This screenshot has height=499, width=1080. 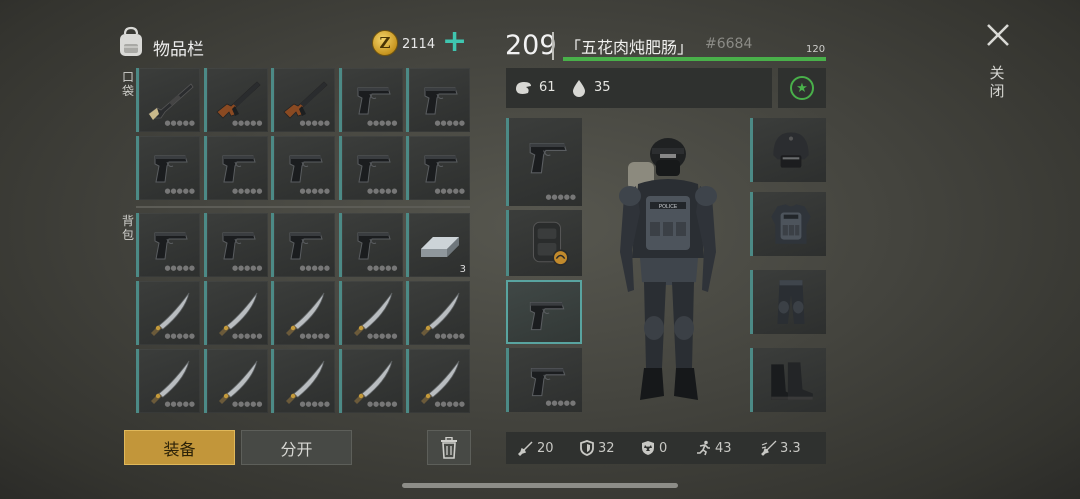 What do you see at coordinates (597, 448) in the screenshot?
I see `defense-stat: 32` at bounding box center [597, 448].